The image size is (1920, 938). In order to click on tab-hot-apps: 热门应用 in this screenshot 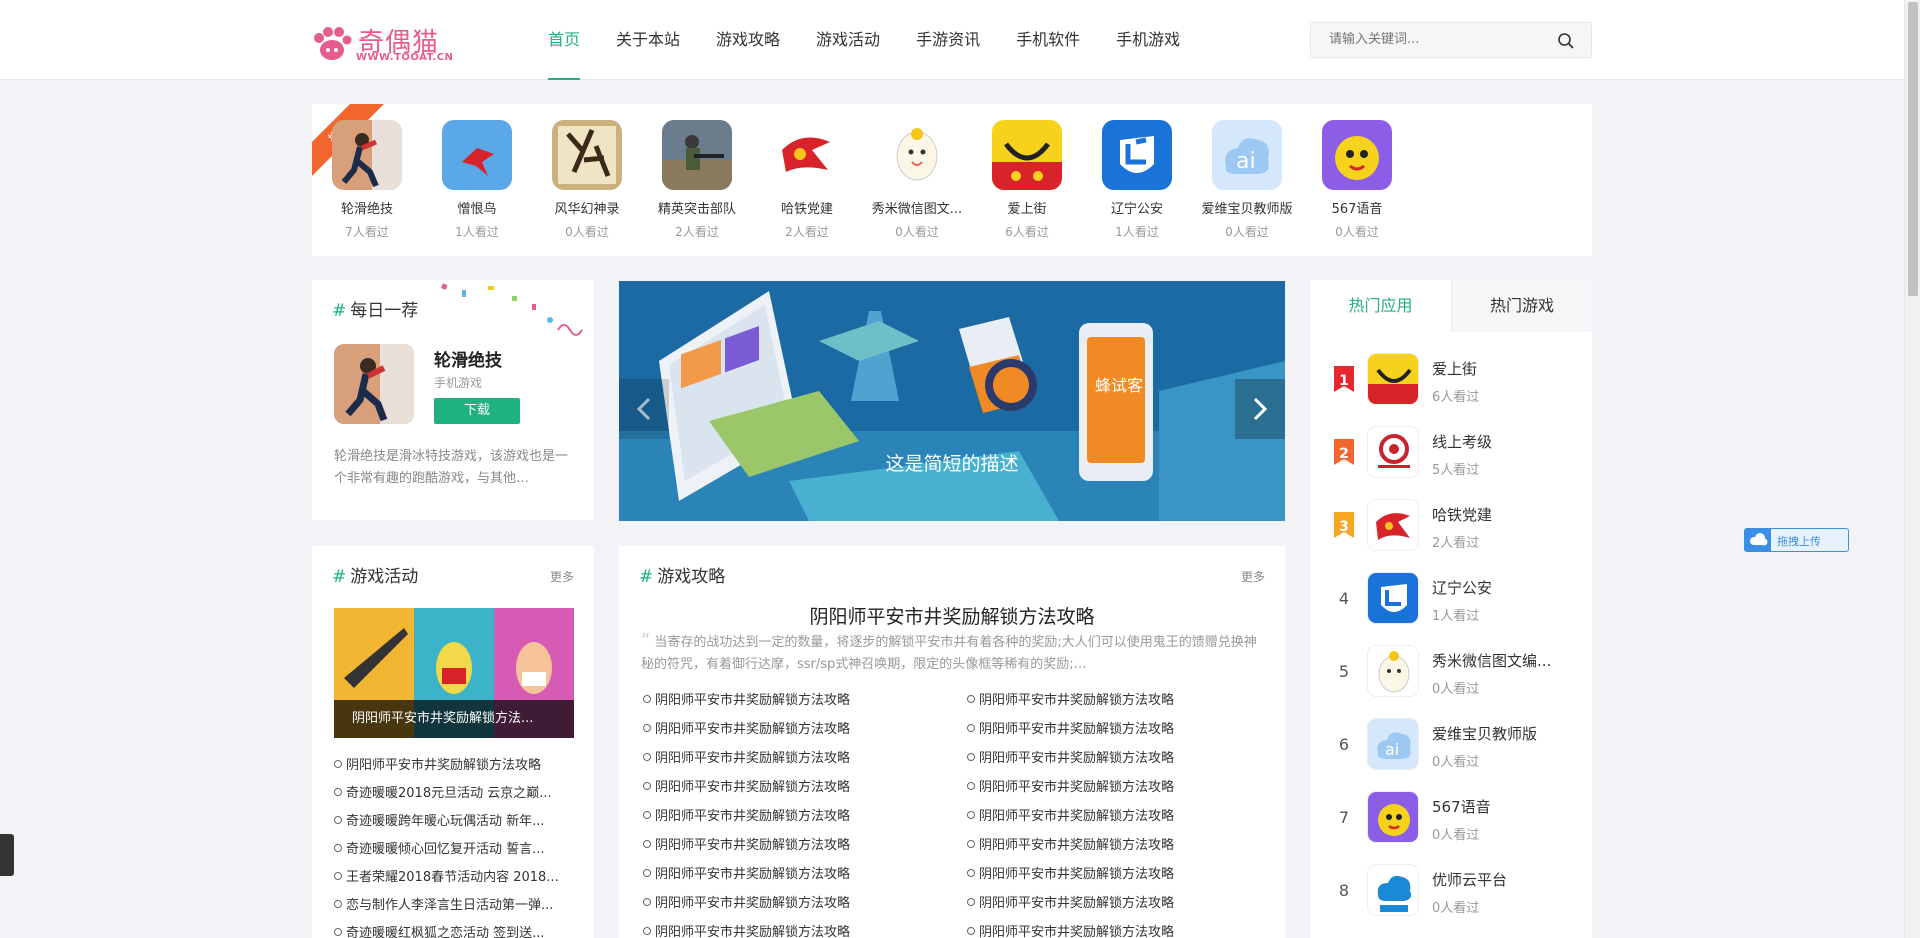, I will do `click(1380, 306)`.